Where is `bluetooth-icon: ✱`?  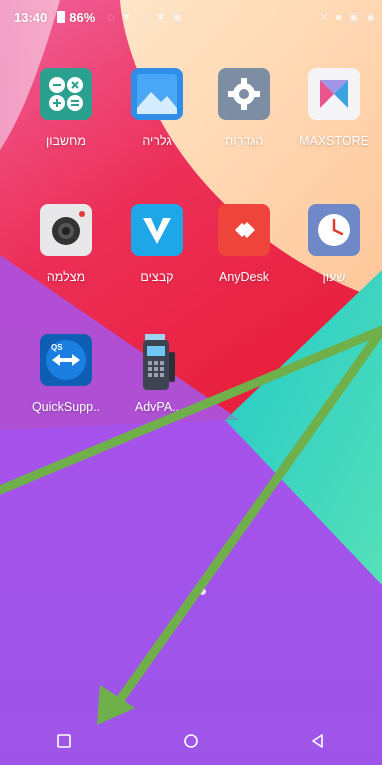 bluetooth-icon: ✱ is located at coordinates (160, 17).